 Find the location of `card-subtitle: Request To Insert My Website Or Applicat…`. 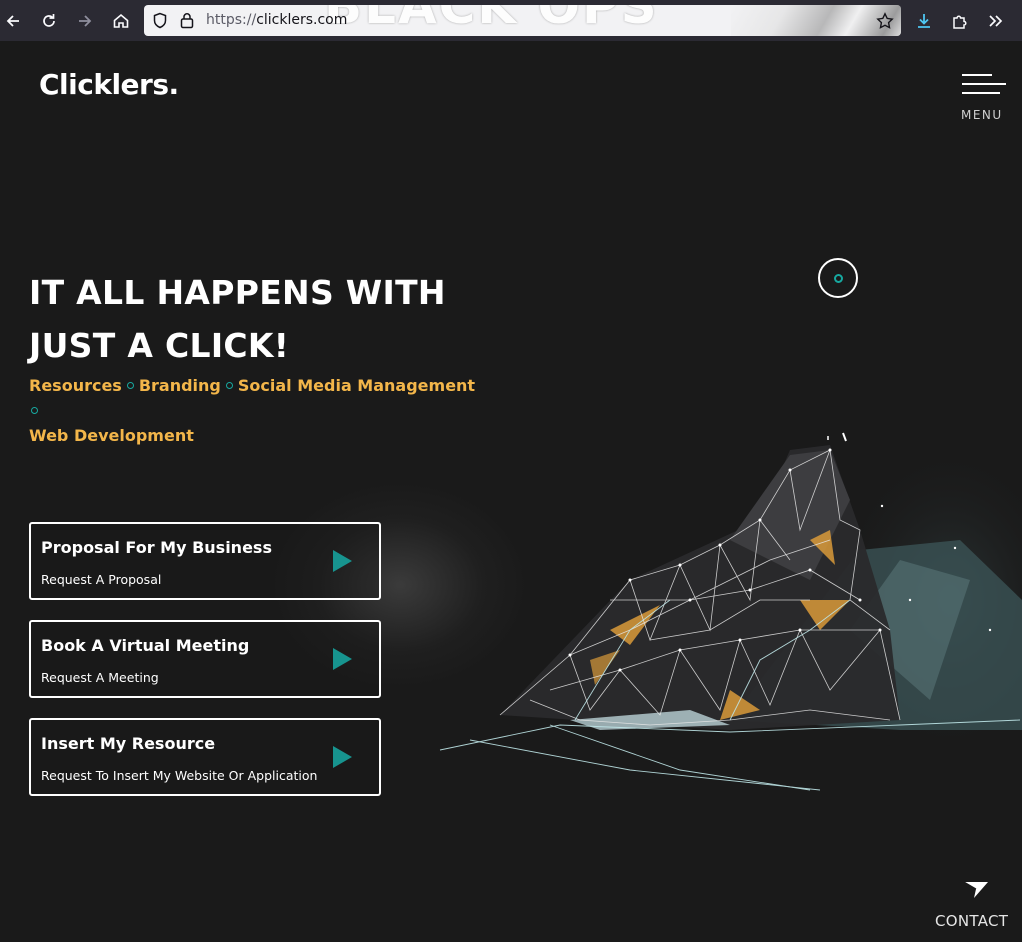

card-subtitle: Request To Insert My Website Or Applicat… is located at coordinates (179, 775).